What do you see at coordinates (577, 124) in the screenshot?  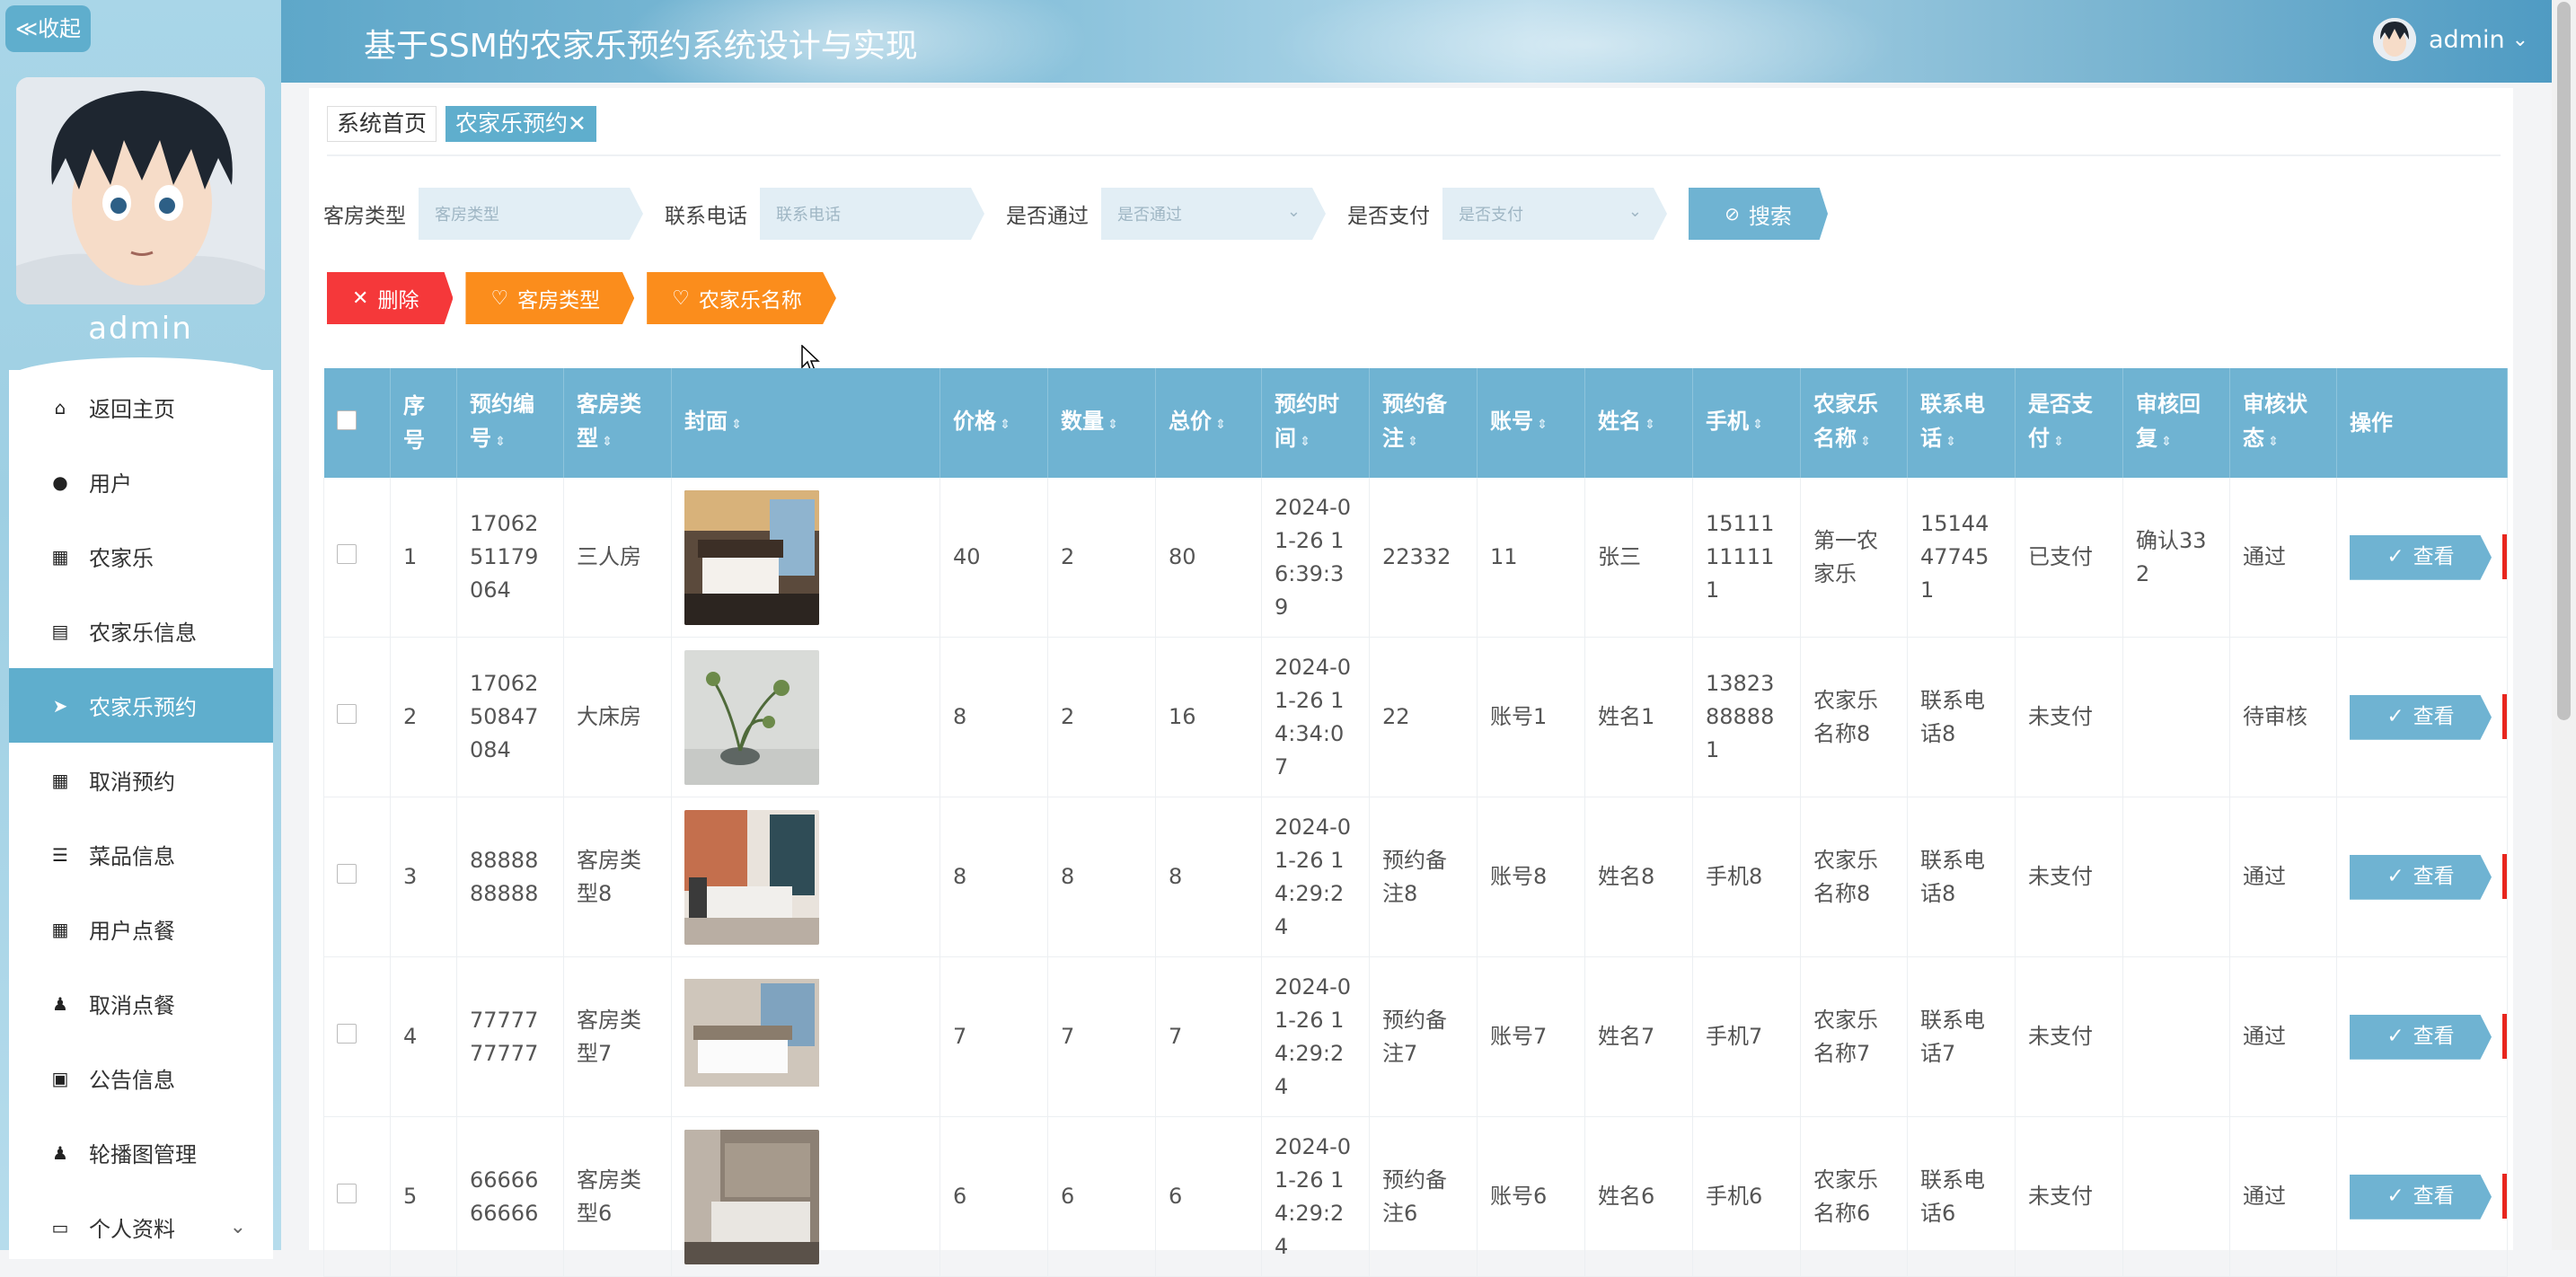 I see `close-icon: ✕` at bounding box center [577, 124].